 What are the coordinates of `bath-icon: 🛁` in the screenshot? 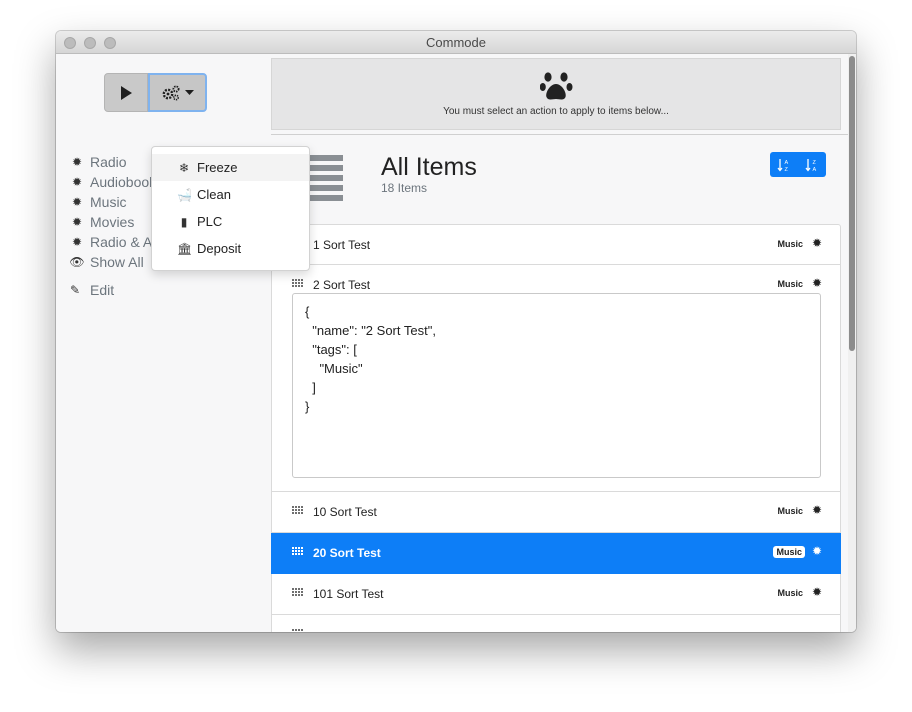 It's located at (184, 194).